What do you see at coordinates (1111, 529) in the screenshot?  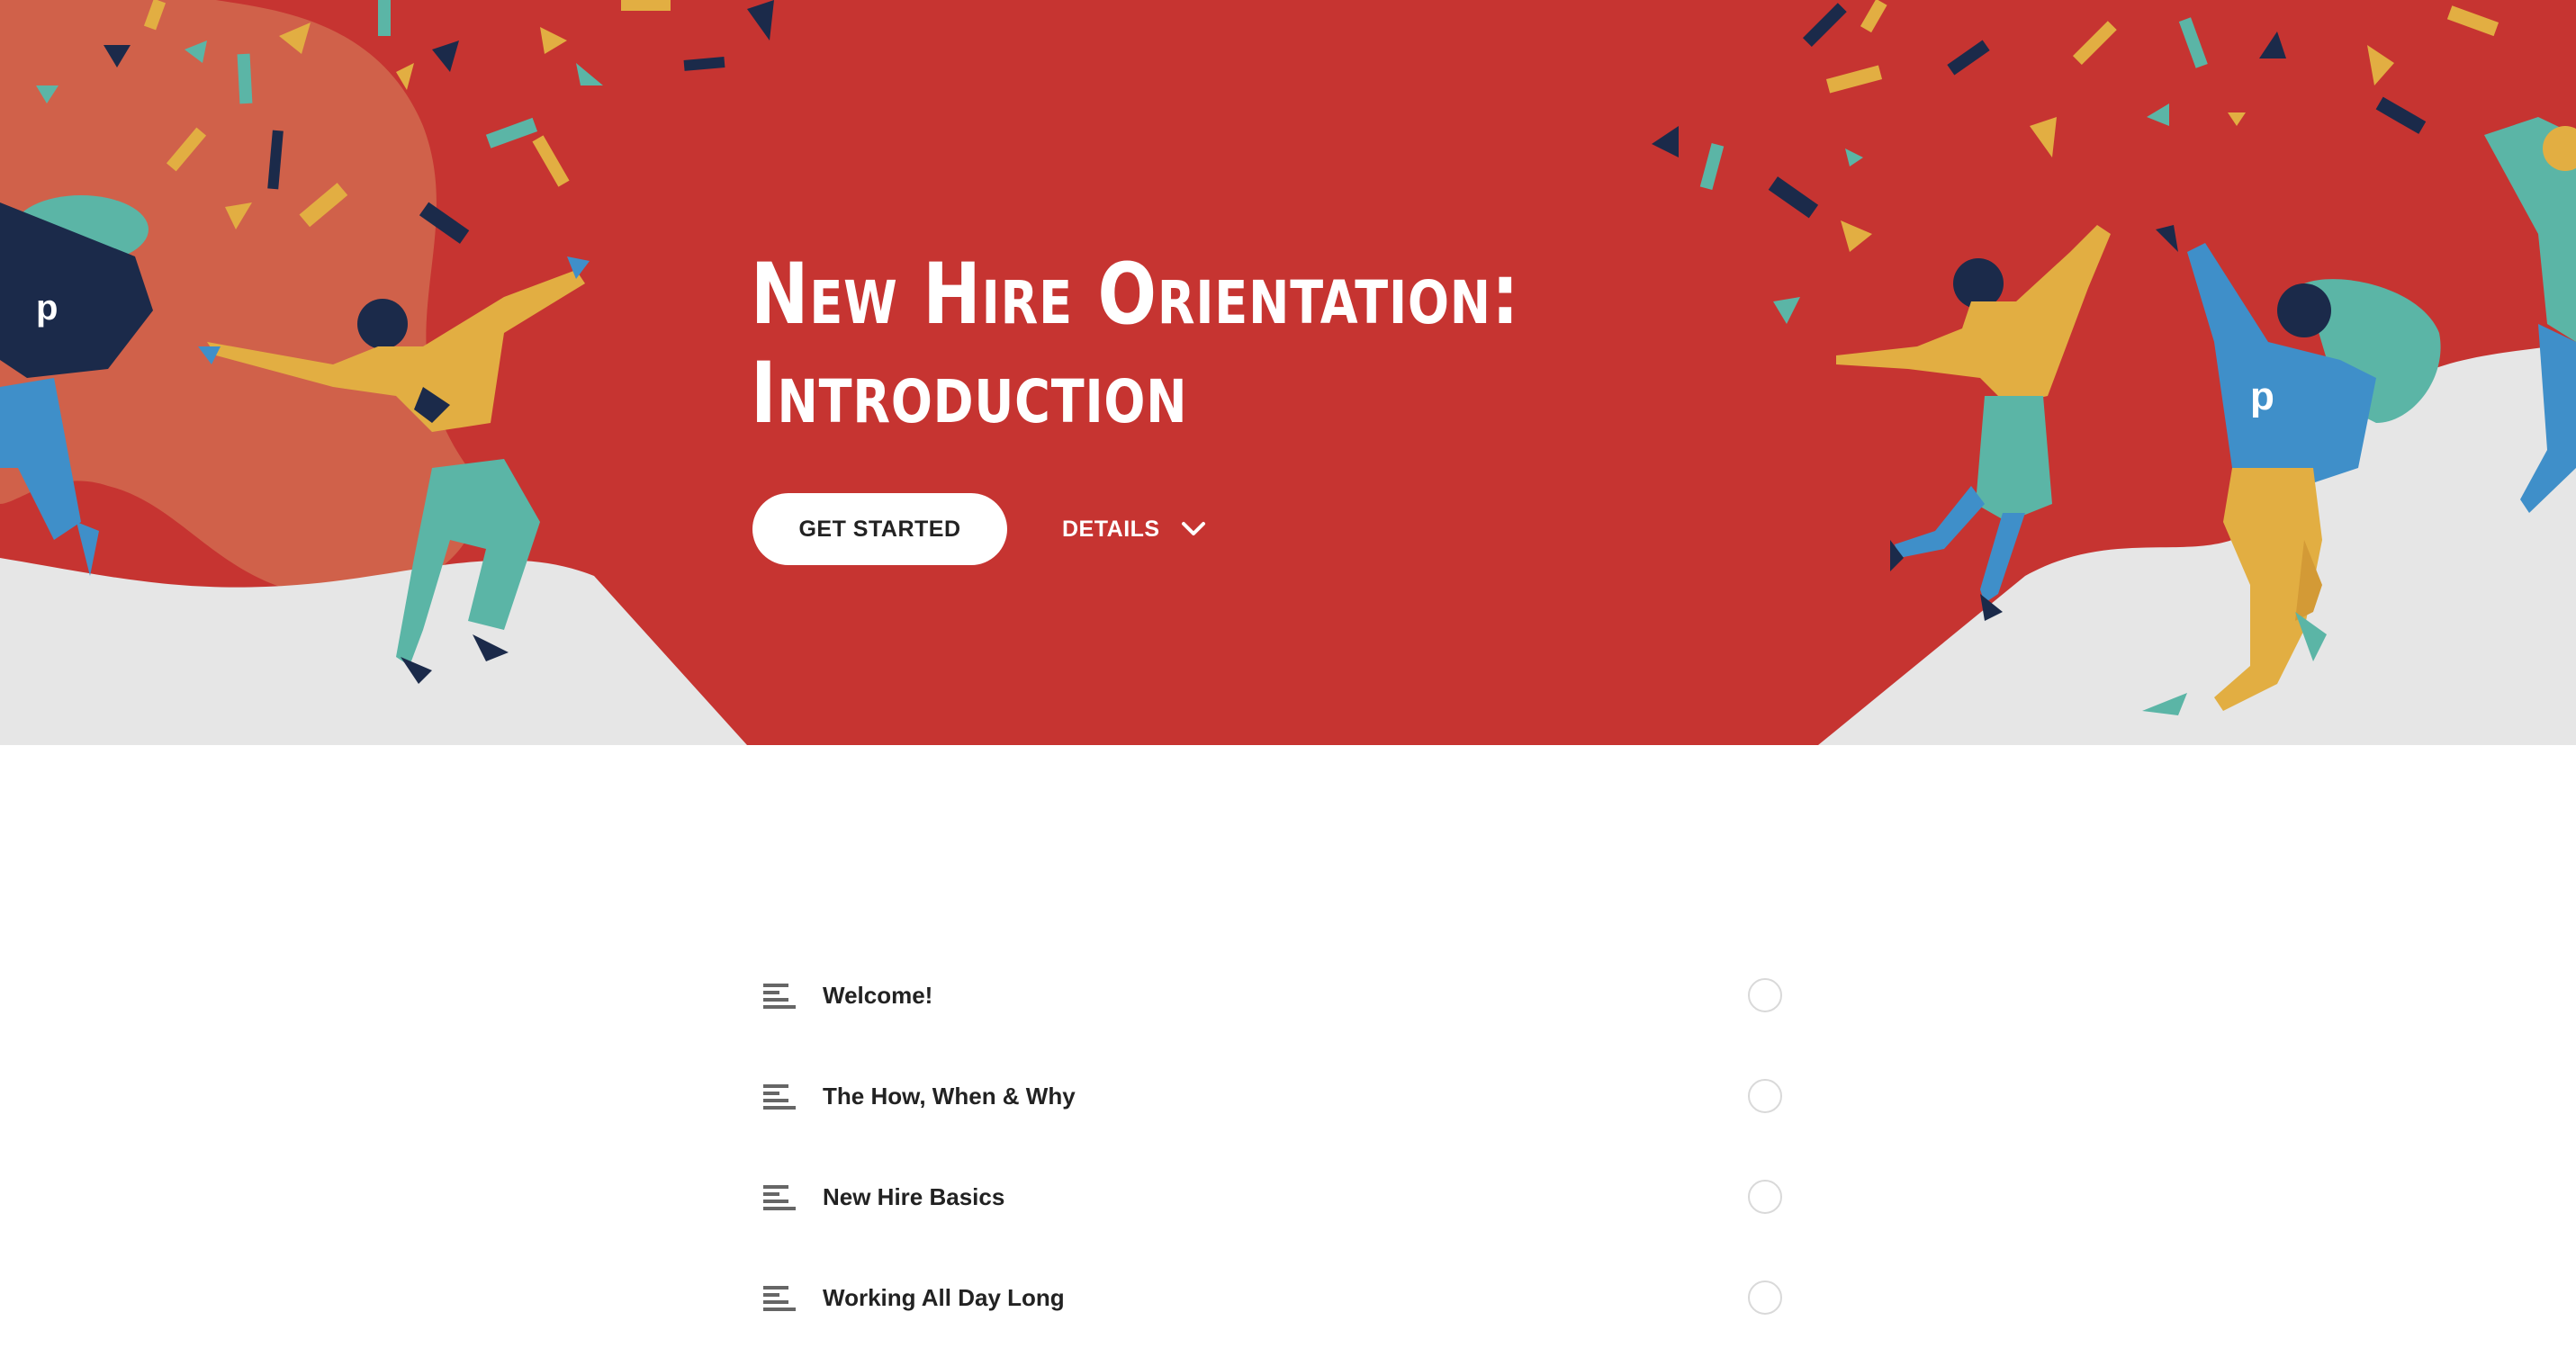 I see `details-label: DETAILS` at bounding box center [1111, 529].